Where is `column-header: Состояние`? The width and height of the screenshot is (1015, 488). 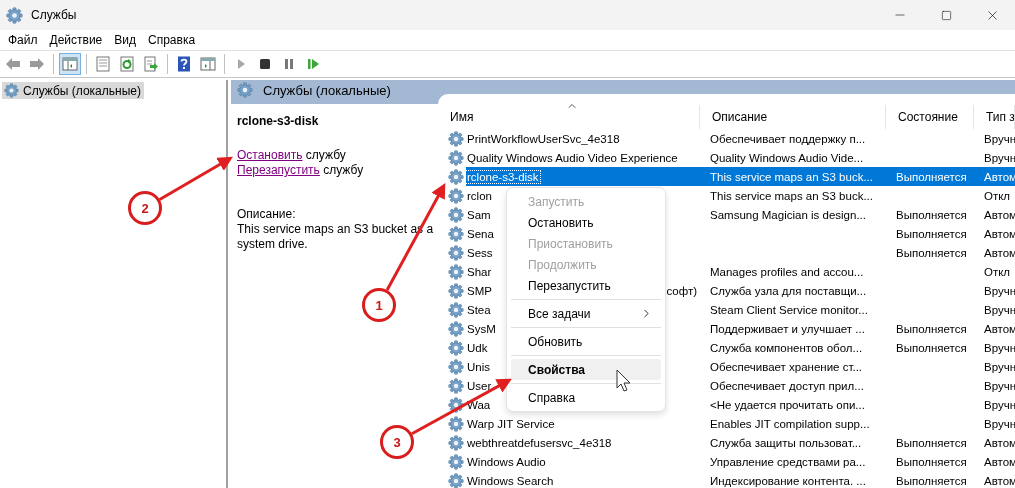
column-header: Состояние is located at coordinates (930, 117).